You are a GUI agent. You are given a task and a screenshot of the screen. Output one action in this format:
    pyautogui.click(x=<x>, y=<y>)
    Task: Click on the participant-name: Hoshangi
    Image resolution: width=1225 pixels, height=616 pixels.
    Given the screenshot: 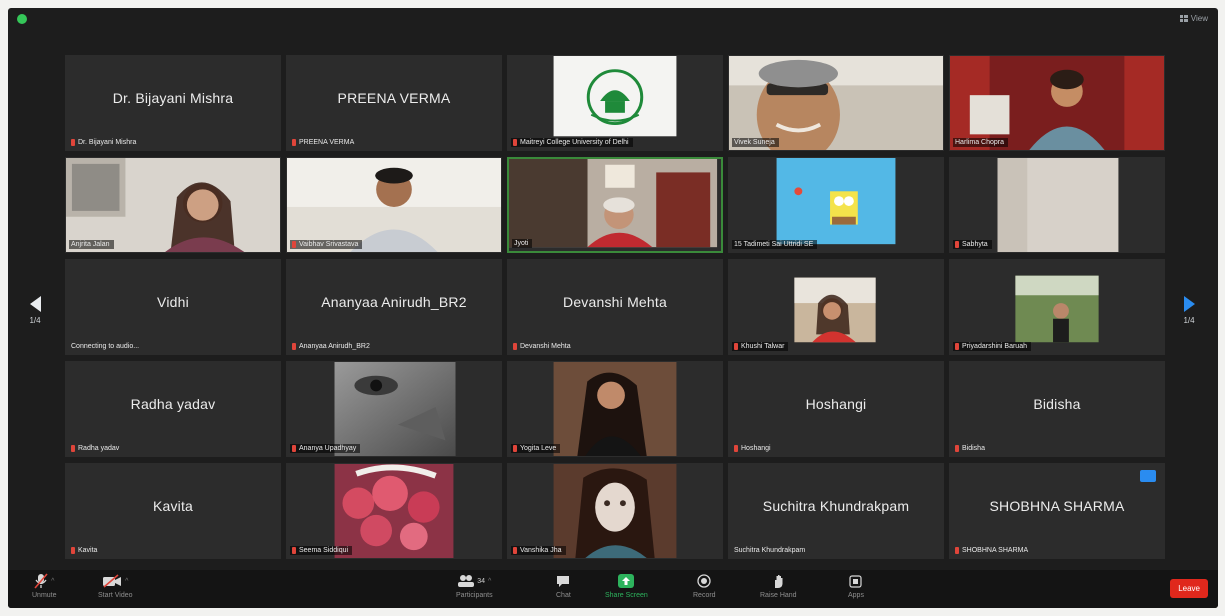 What is the action you would take?
    pyautogui.click(x=756, y=448)
    